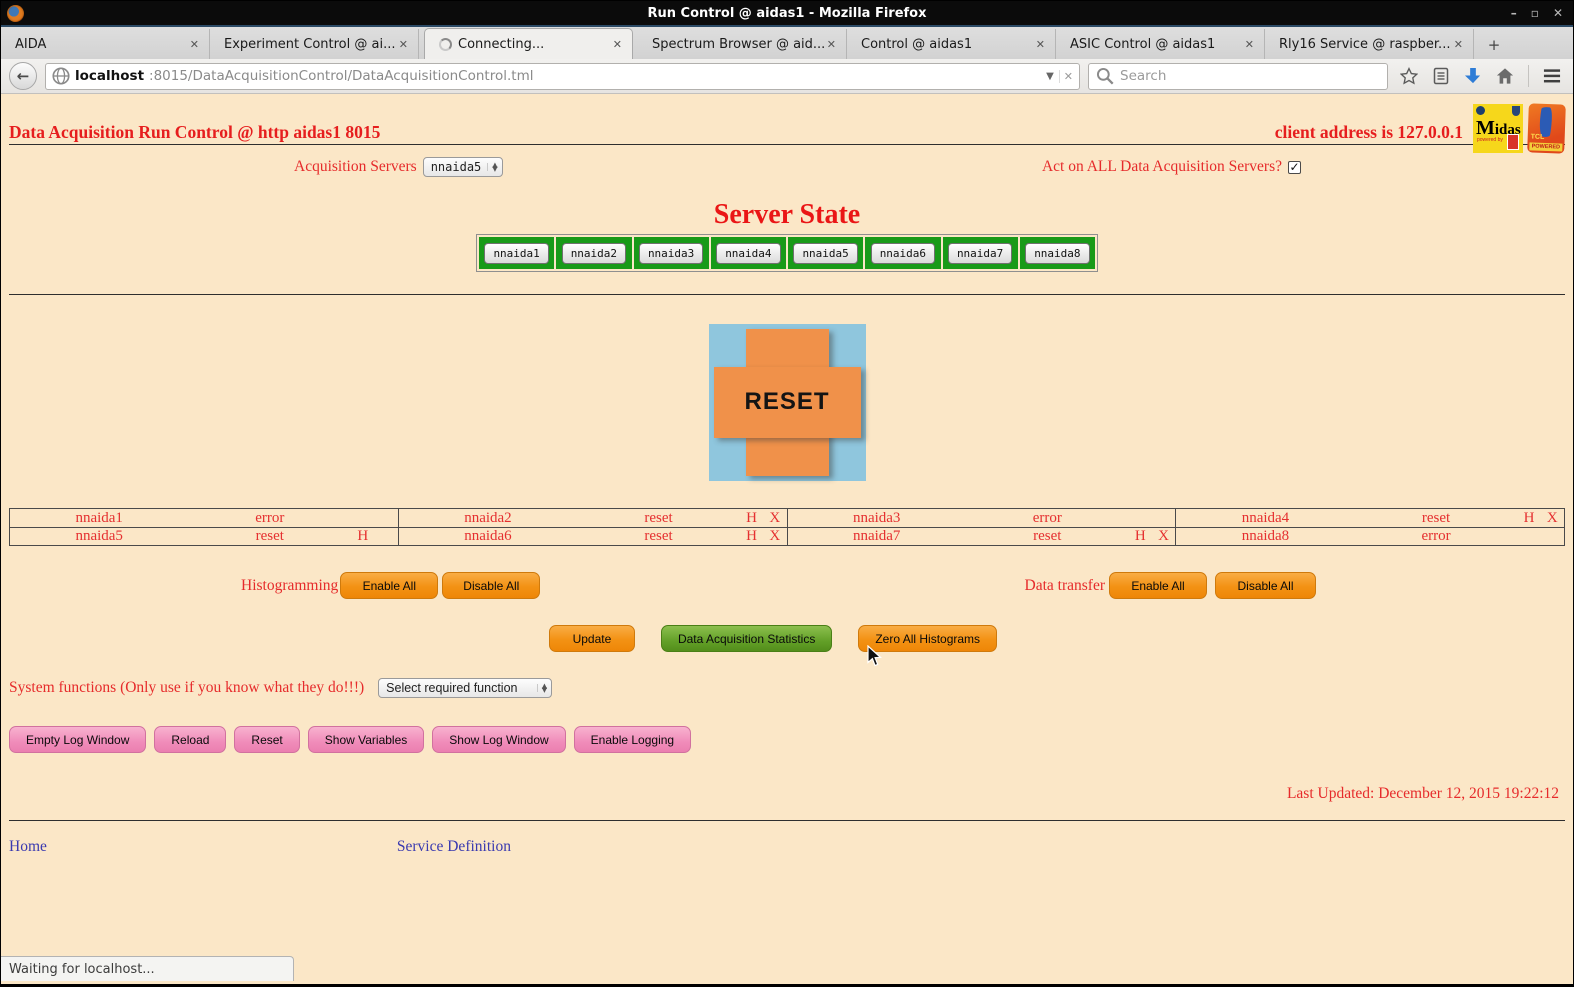 This screenshot has height=987, width=1574. I want to click on server-name: nnaida4, so click(1265, 517).